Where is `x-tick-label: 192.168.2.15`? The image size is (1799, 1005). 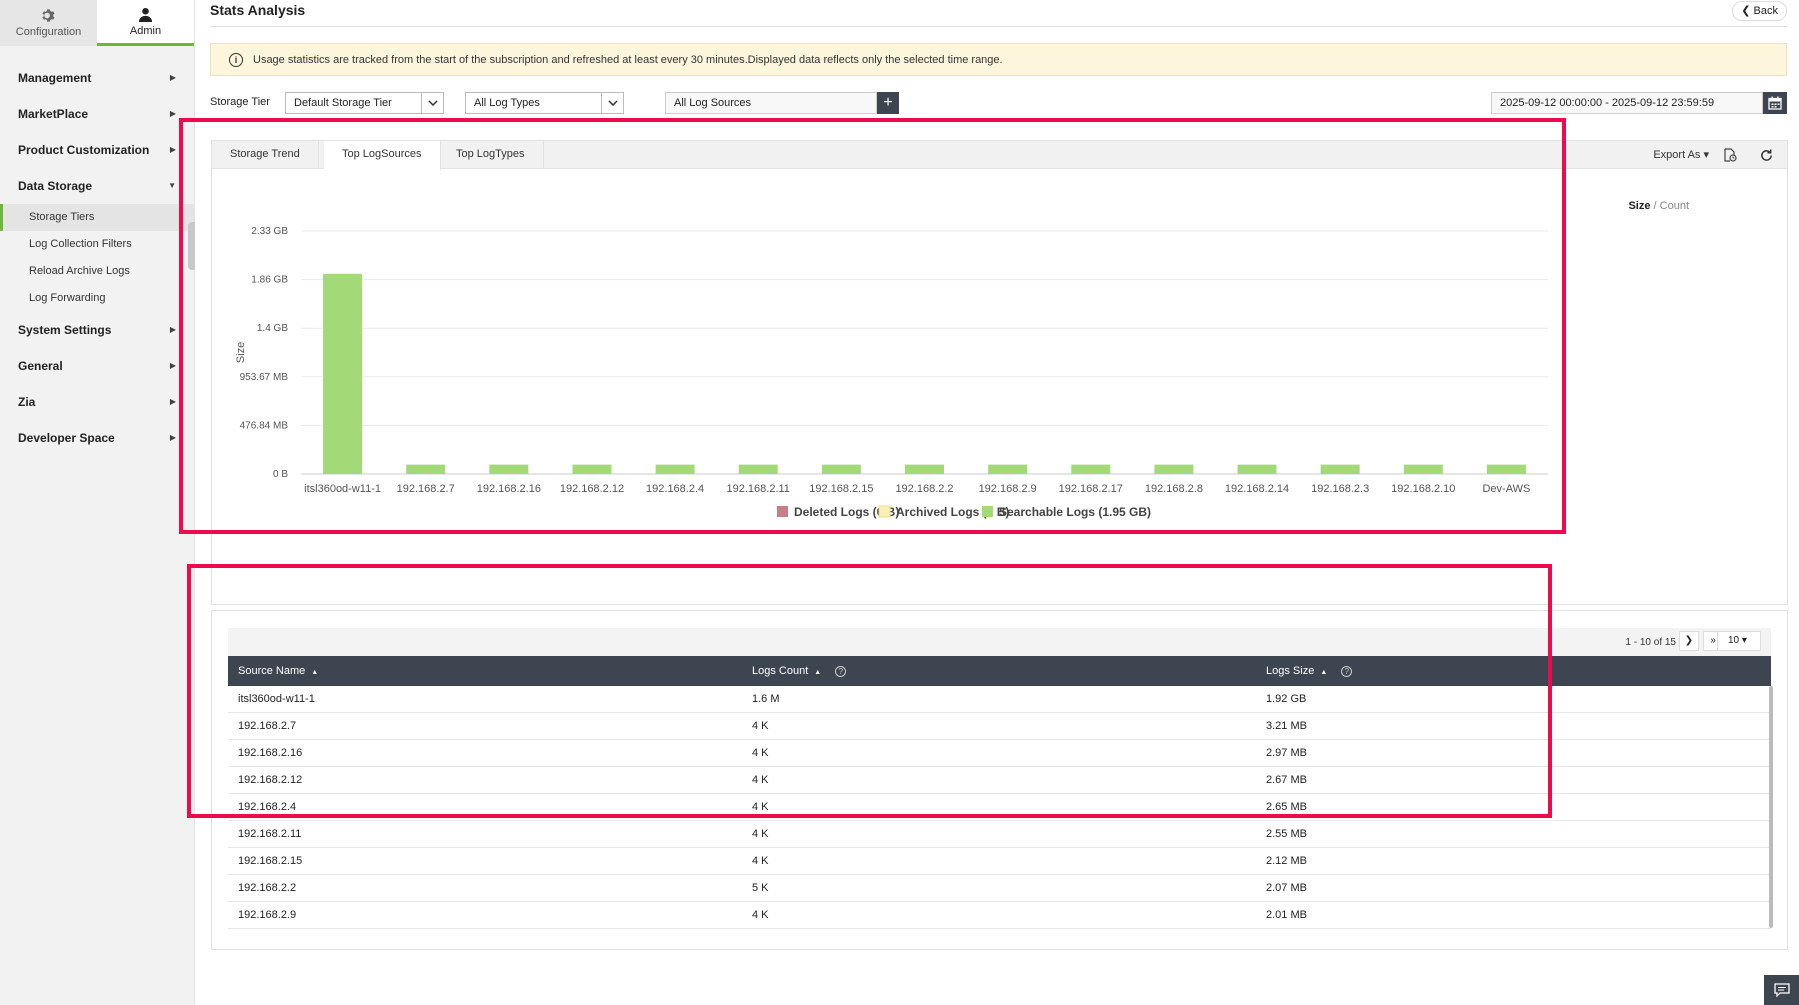 x-tick-label: 192.168.2.15 is located at coordinates (841, 489).